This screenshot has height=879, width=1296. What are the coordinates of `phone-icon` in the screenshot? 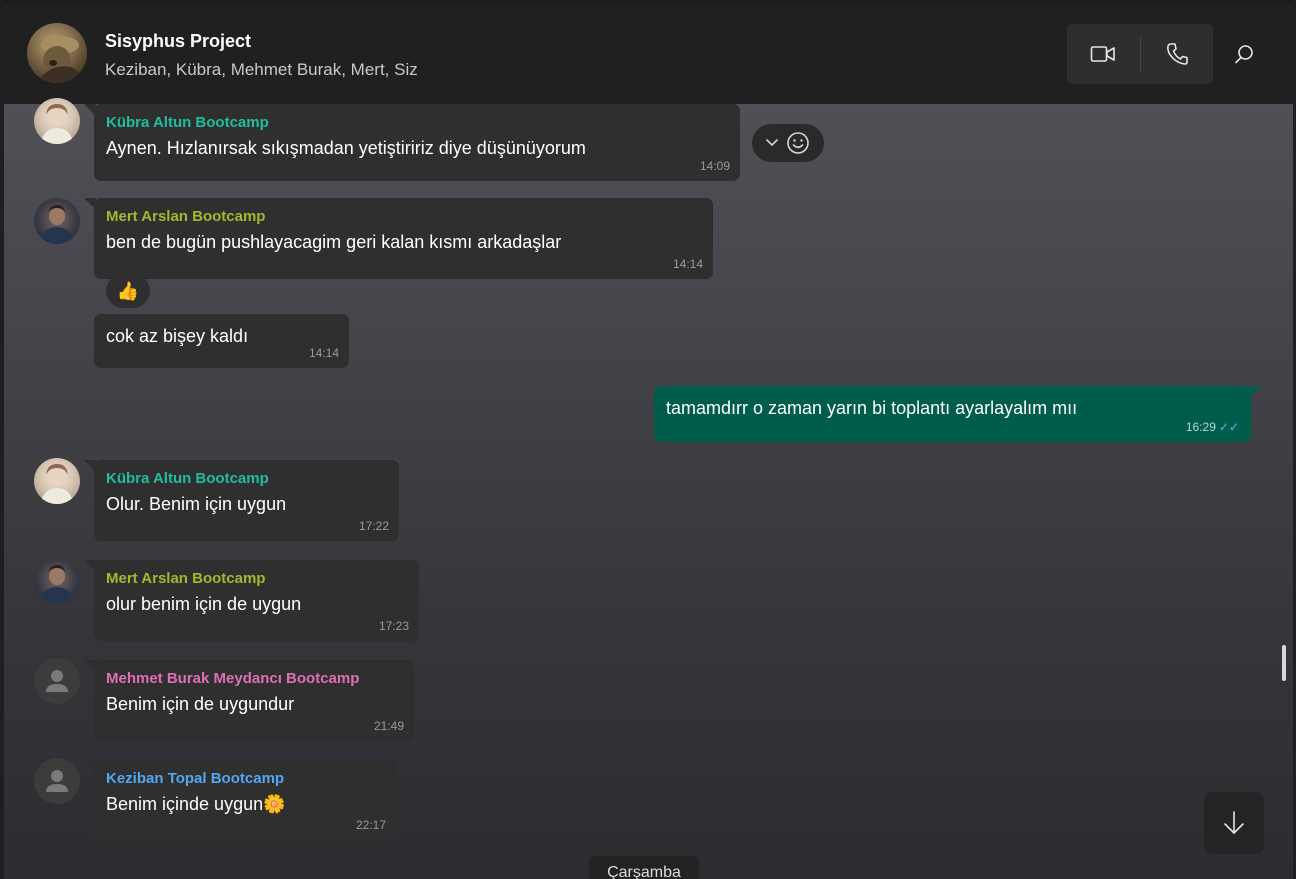 It's located at (1177, 54).